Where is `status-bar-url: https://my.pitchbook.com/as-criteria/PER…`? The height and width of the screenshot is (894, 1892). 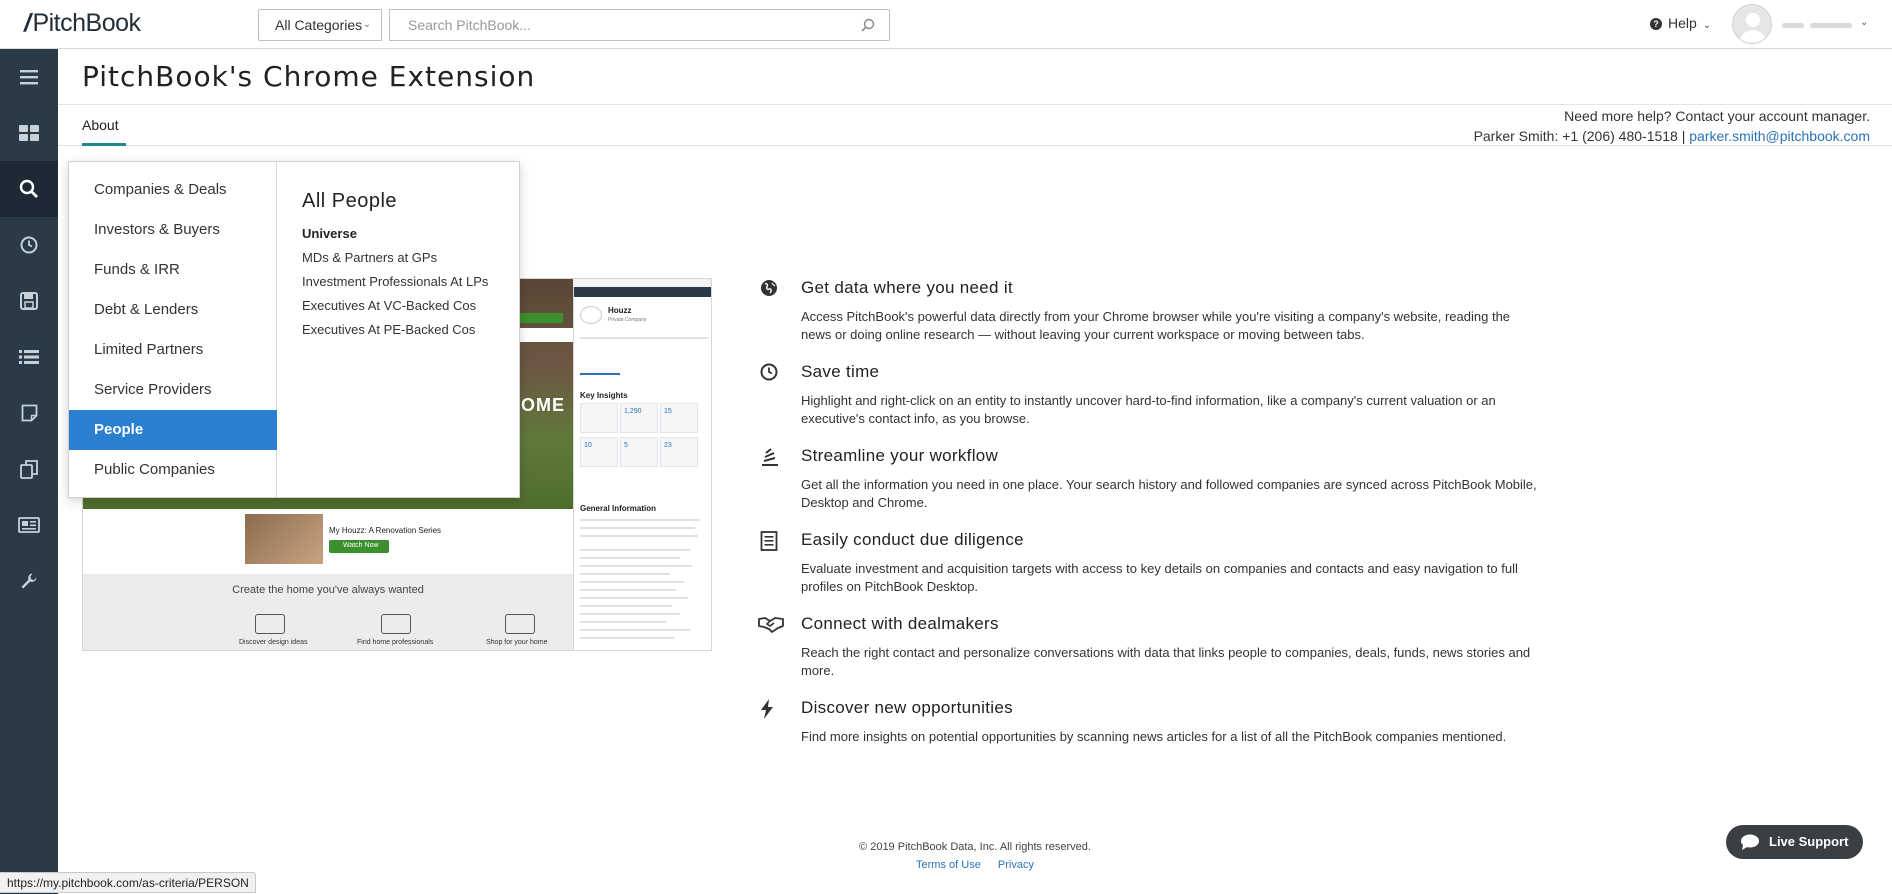
status-bar-url: https://my.pitchbook.com/as-criteria/PER… is located at coordinates (128, 882).